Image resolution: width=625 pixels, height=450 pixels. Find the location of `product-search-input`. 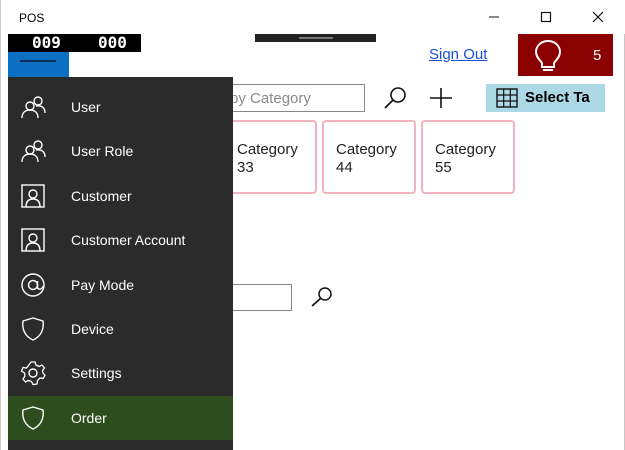

product-search-input is located at coordinates (257, 297).